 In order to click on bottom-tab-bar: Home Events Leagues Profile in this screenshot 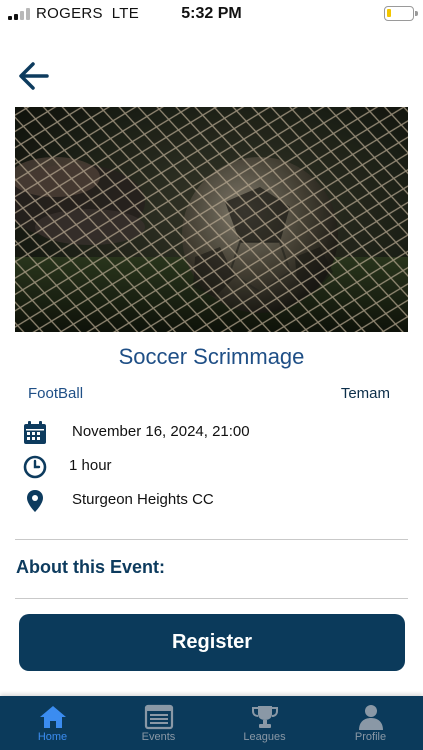, I will do `click(211, 723)`.